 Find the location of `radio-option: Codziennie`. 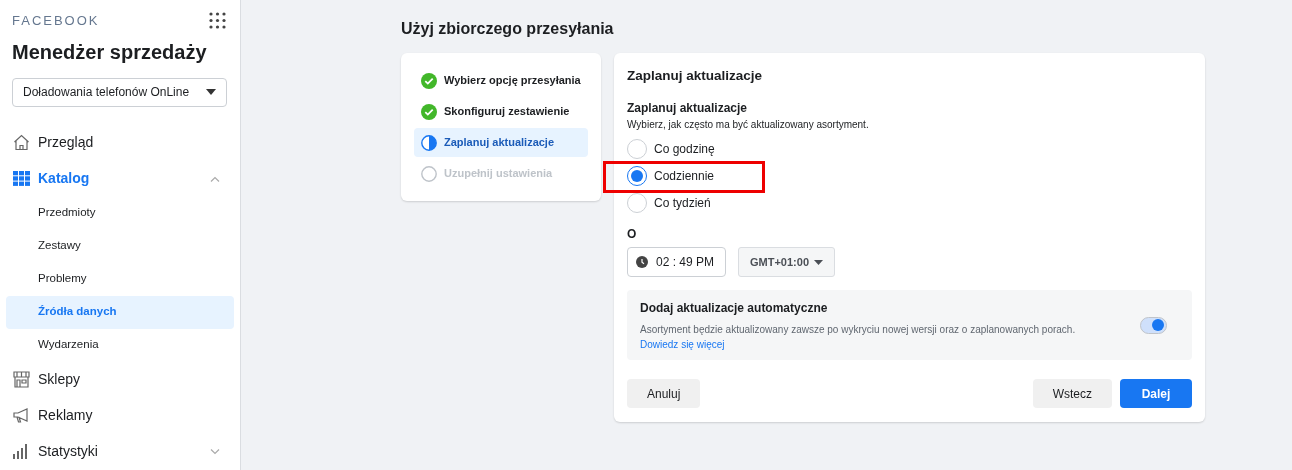

radio-option: Codziennie is located at coordinates (671, 175).